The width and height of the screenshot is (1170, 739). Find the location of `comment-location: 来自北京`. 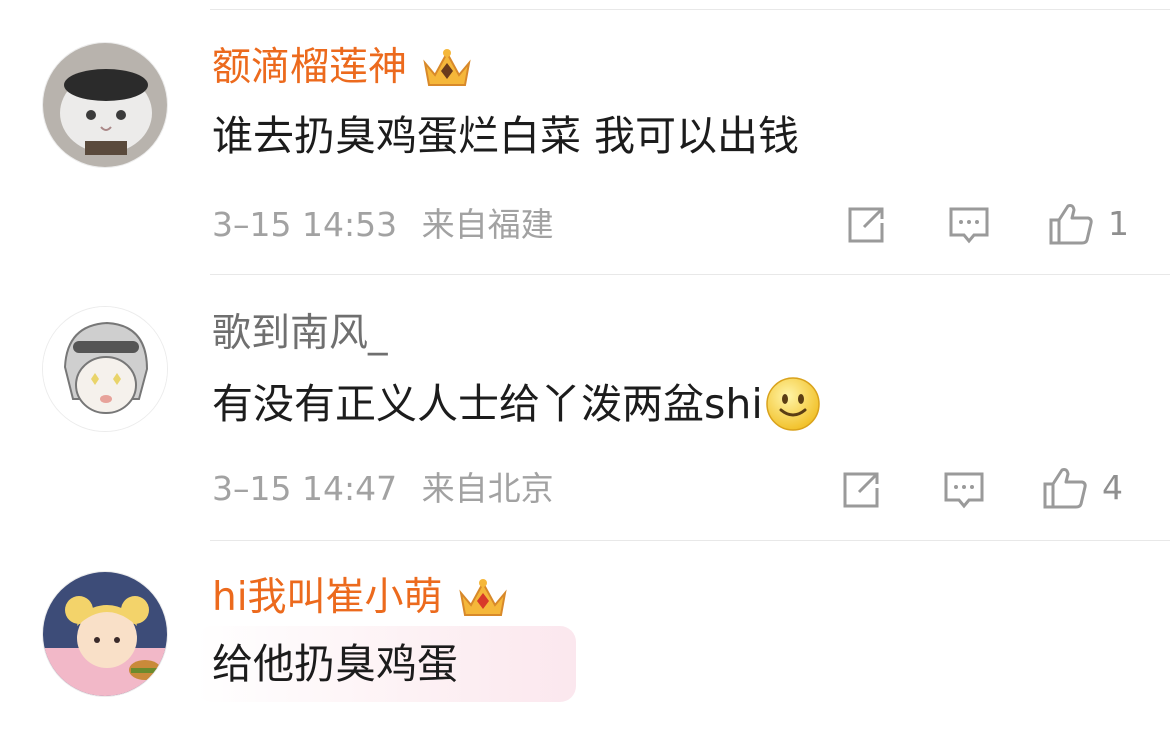

comment-location: 来自北京 is located at coordinates (487, 488).